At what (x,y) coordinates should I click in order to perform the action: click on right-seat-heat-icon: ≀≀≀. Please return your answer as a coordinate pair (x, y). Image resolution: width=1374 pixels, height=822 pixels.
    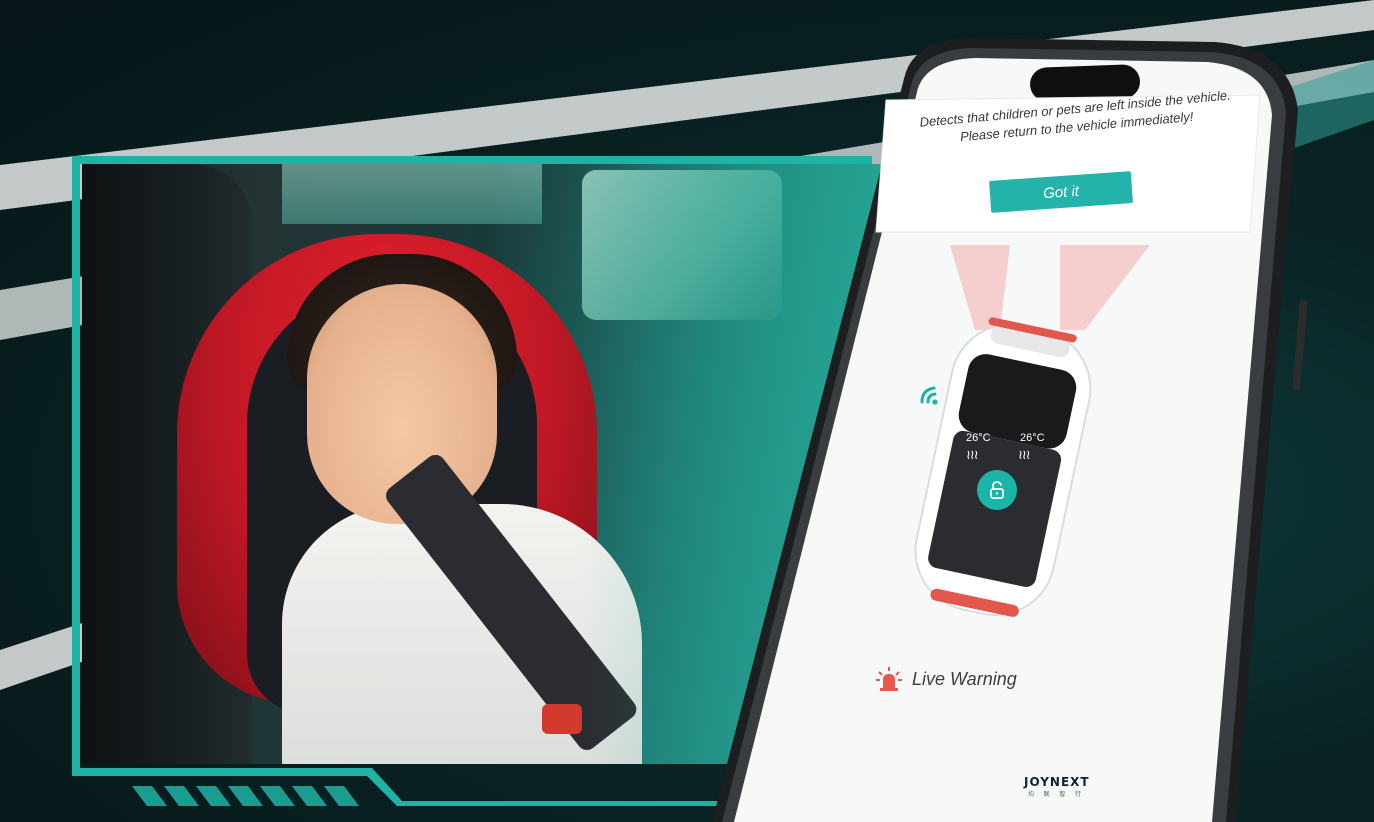
    Looking at the image, I should click on (1024, 454).